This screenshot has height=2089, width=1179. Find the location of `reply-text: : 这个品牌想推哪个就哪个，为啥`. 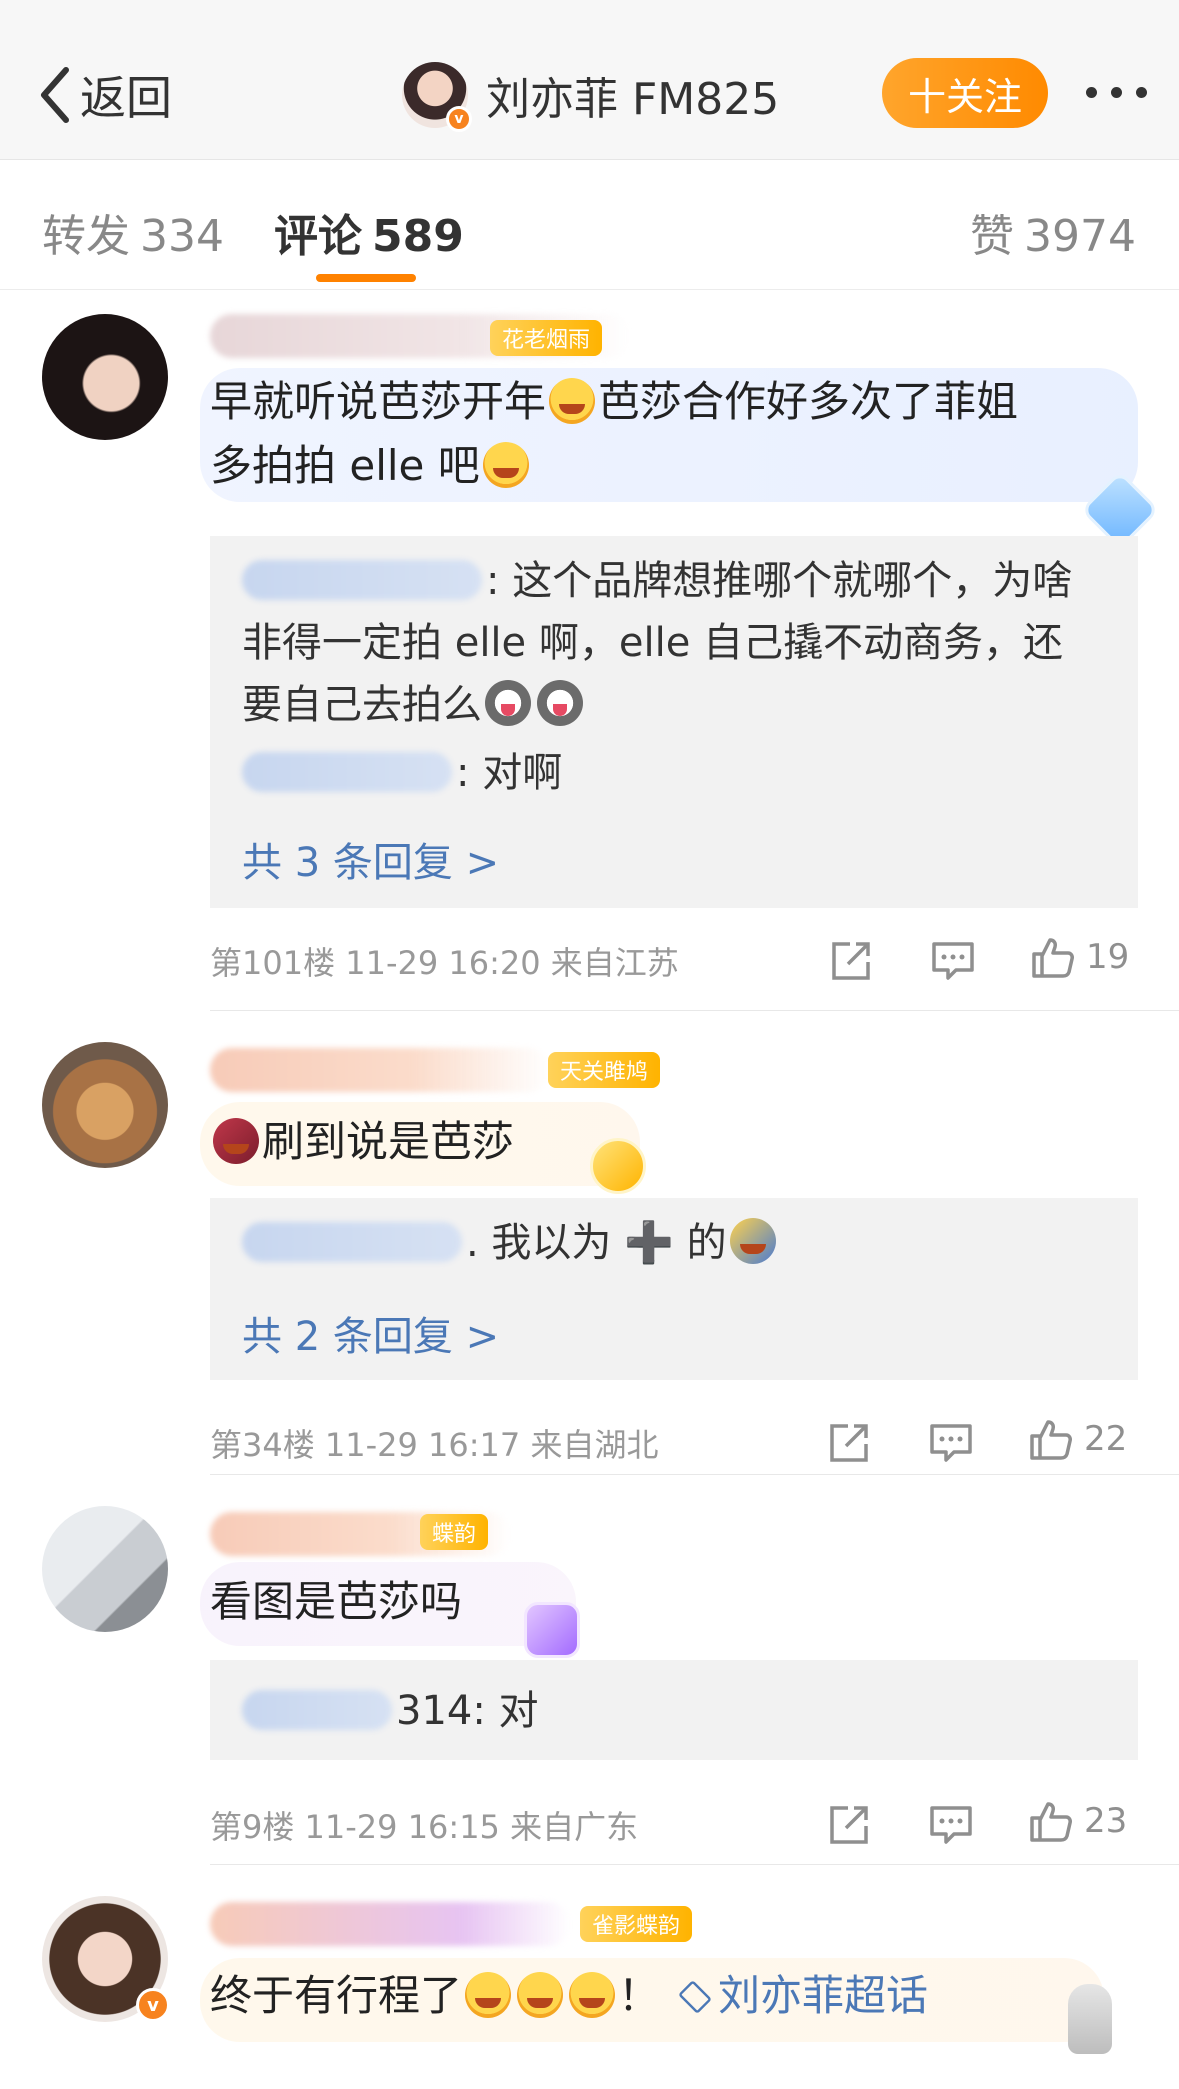

reply-text: : 这个品牌想推哪个就哪个，为啥 is located at coordinates (779, 581).